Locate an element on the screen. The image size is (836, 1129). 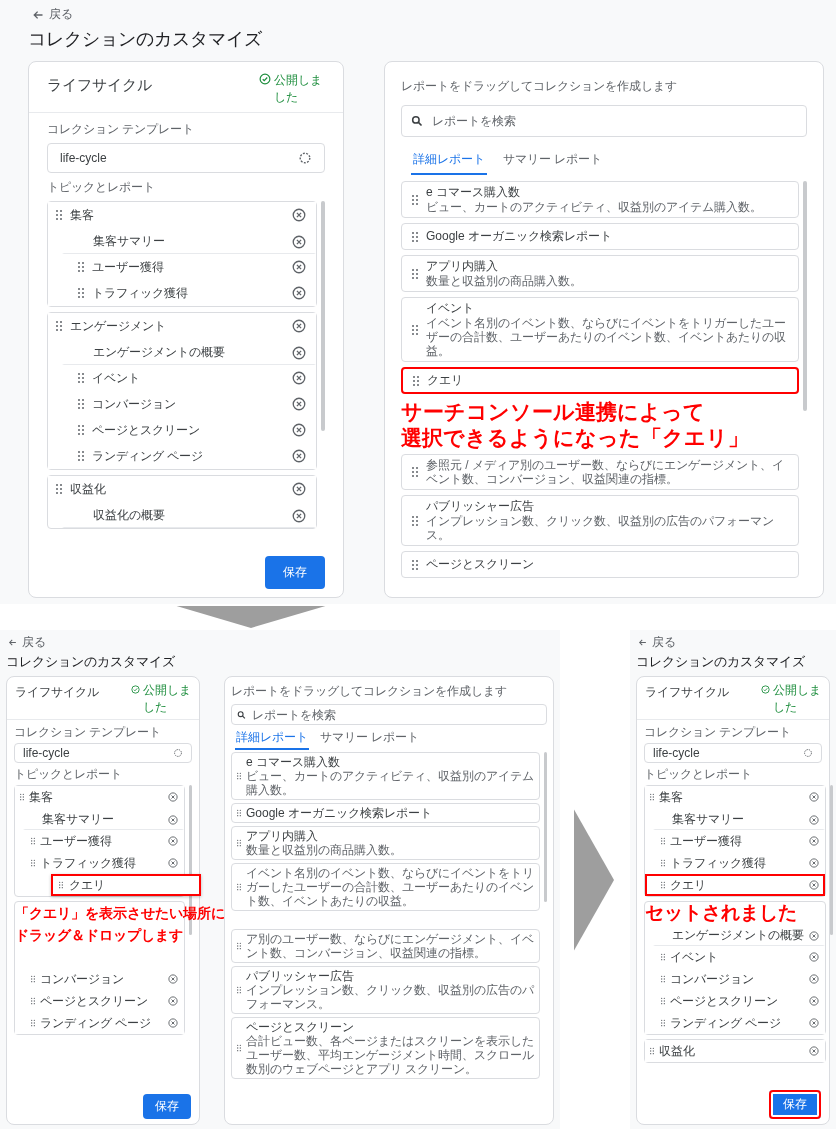
annotation-text: サーチコンソール連携によって is located at coordinates (553, 412).